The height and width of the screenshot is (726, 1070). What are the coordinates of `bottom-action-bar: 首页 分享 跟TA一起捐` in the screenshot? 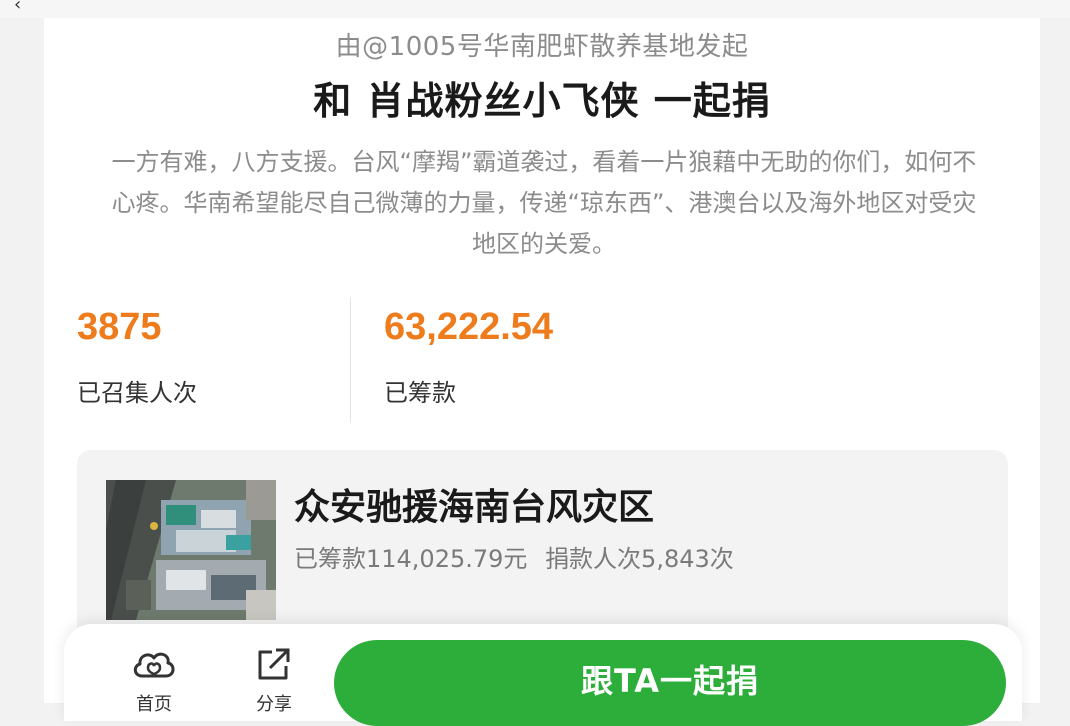 It's located at (543, 675).